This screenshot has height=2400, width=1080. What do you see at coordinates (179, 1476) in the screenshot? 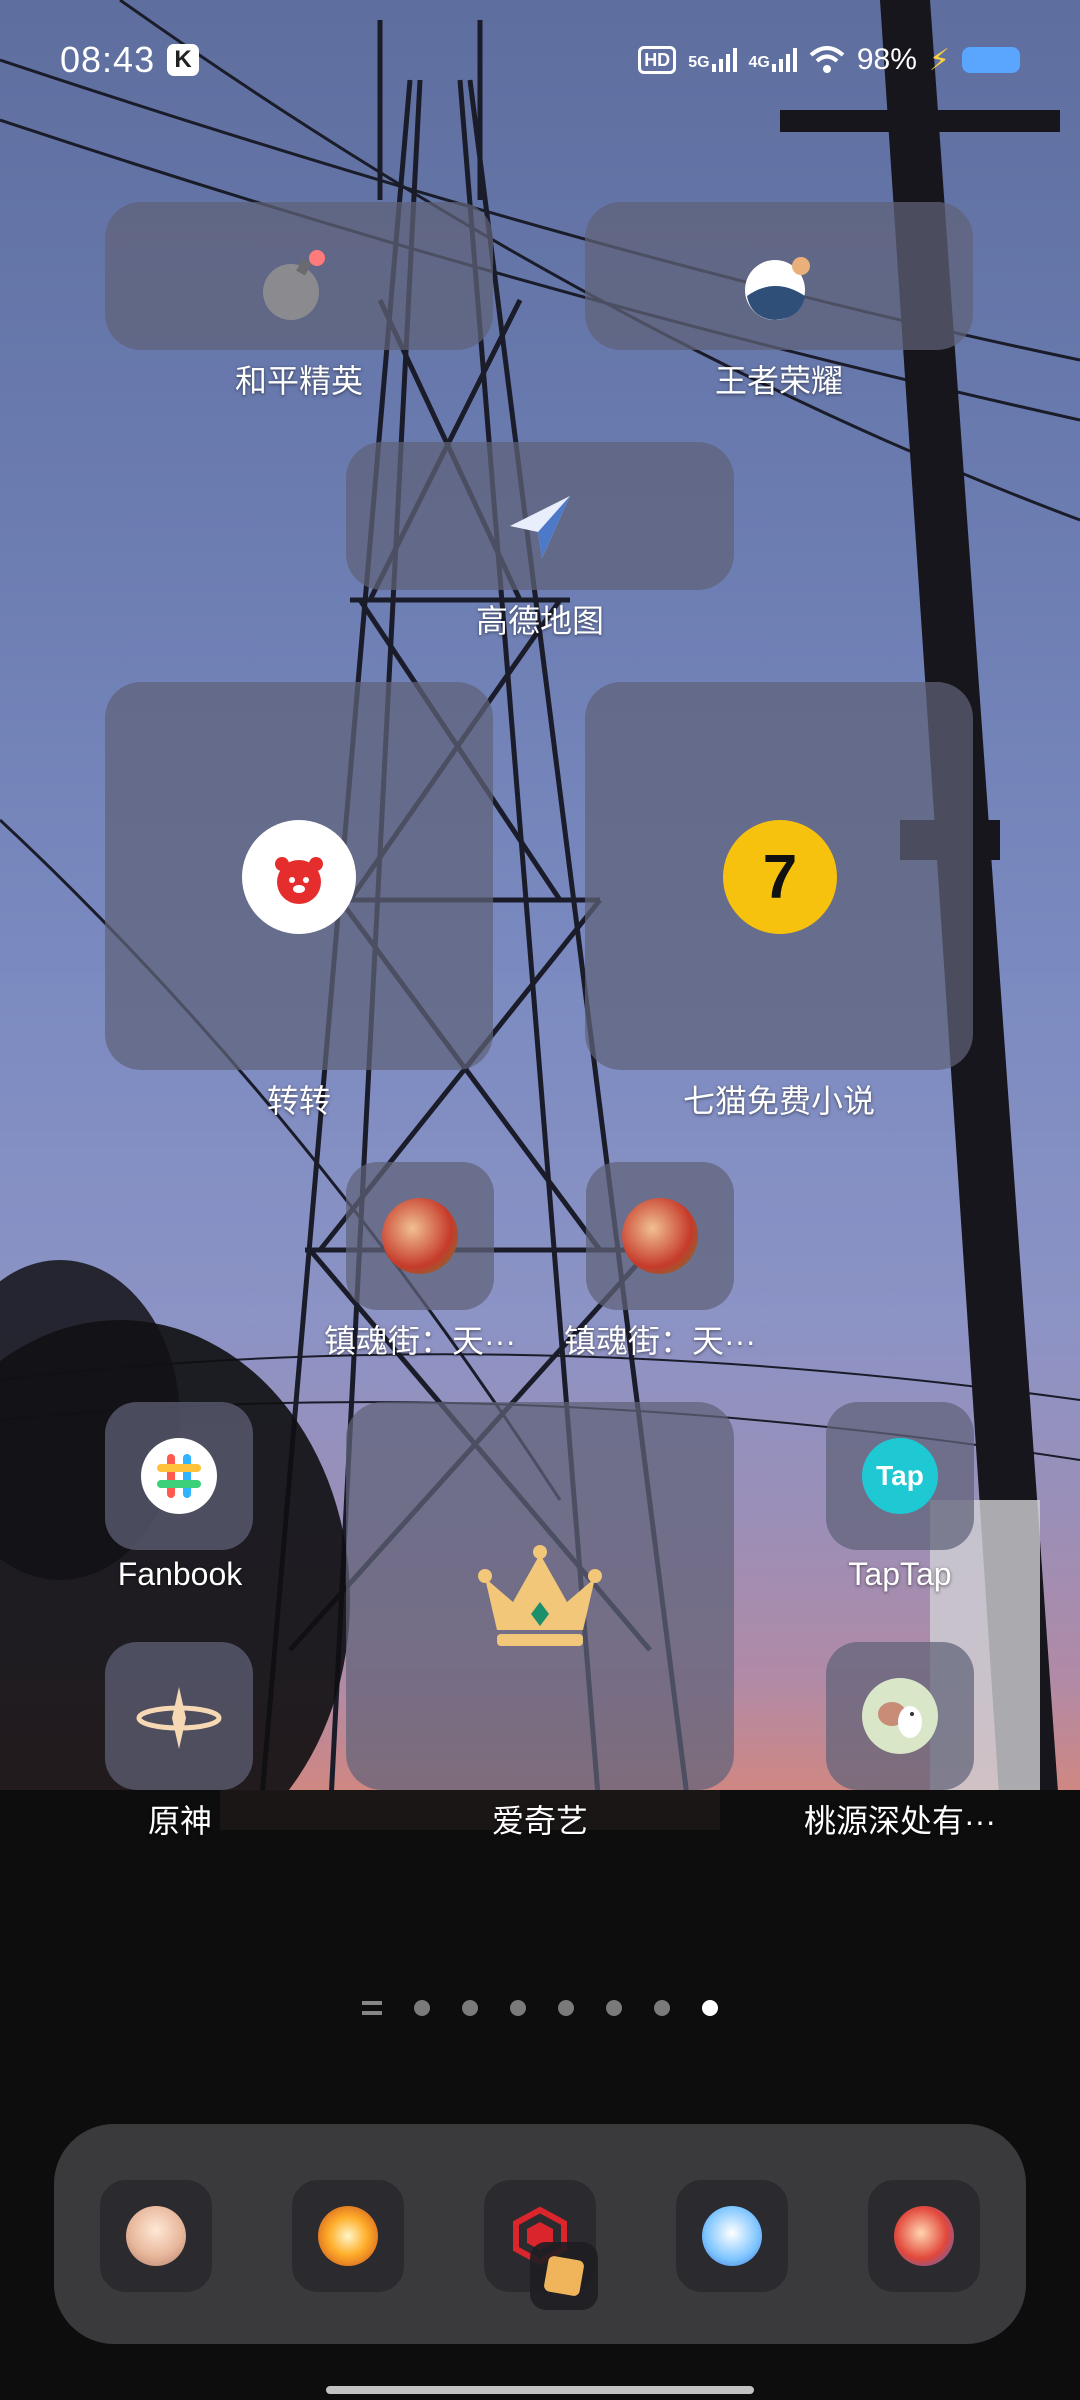
I see `hashtag-icon` at bounding box center [179, 1476].